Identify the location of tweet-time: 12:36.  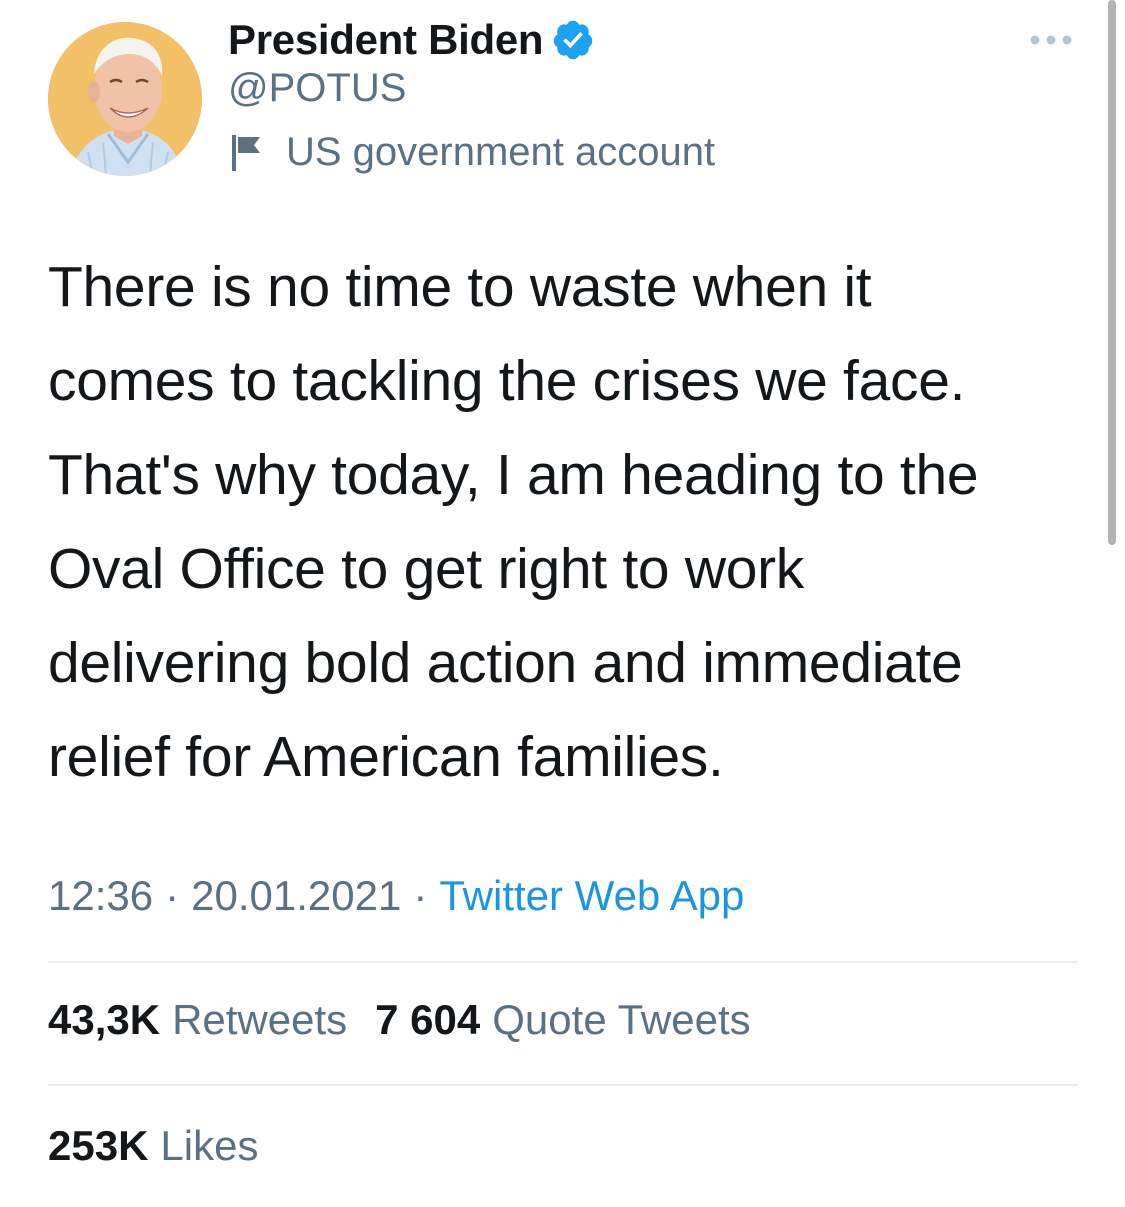
(100, 896).